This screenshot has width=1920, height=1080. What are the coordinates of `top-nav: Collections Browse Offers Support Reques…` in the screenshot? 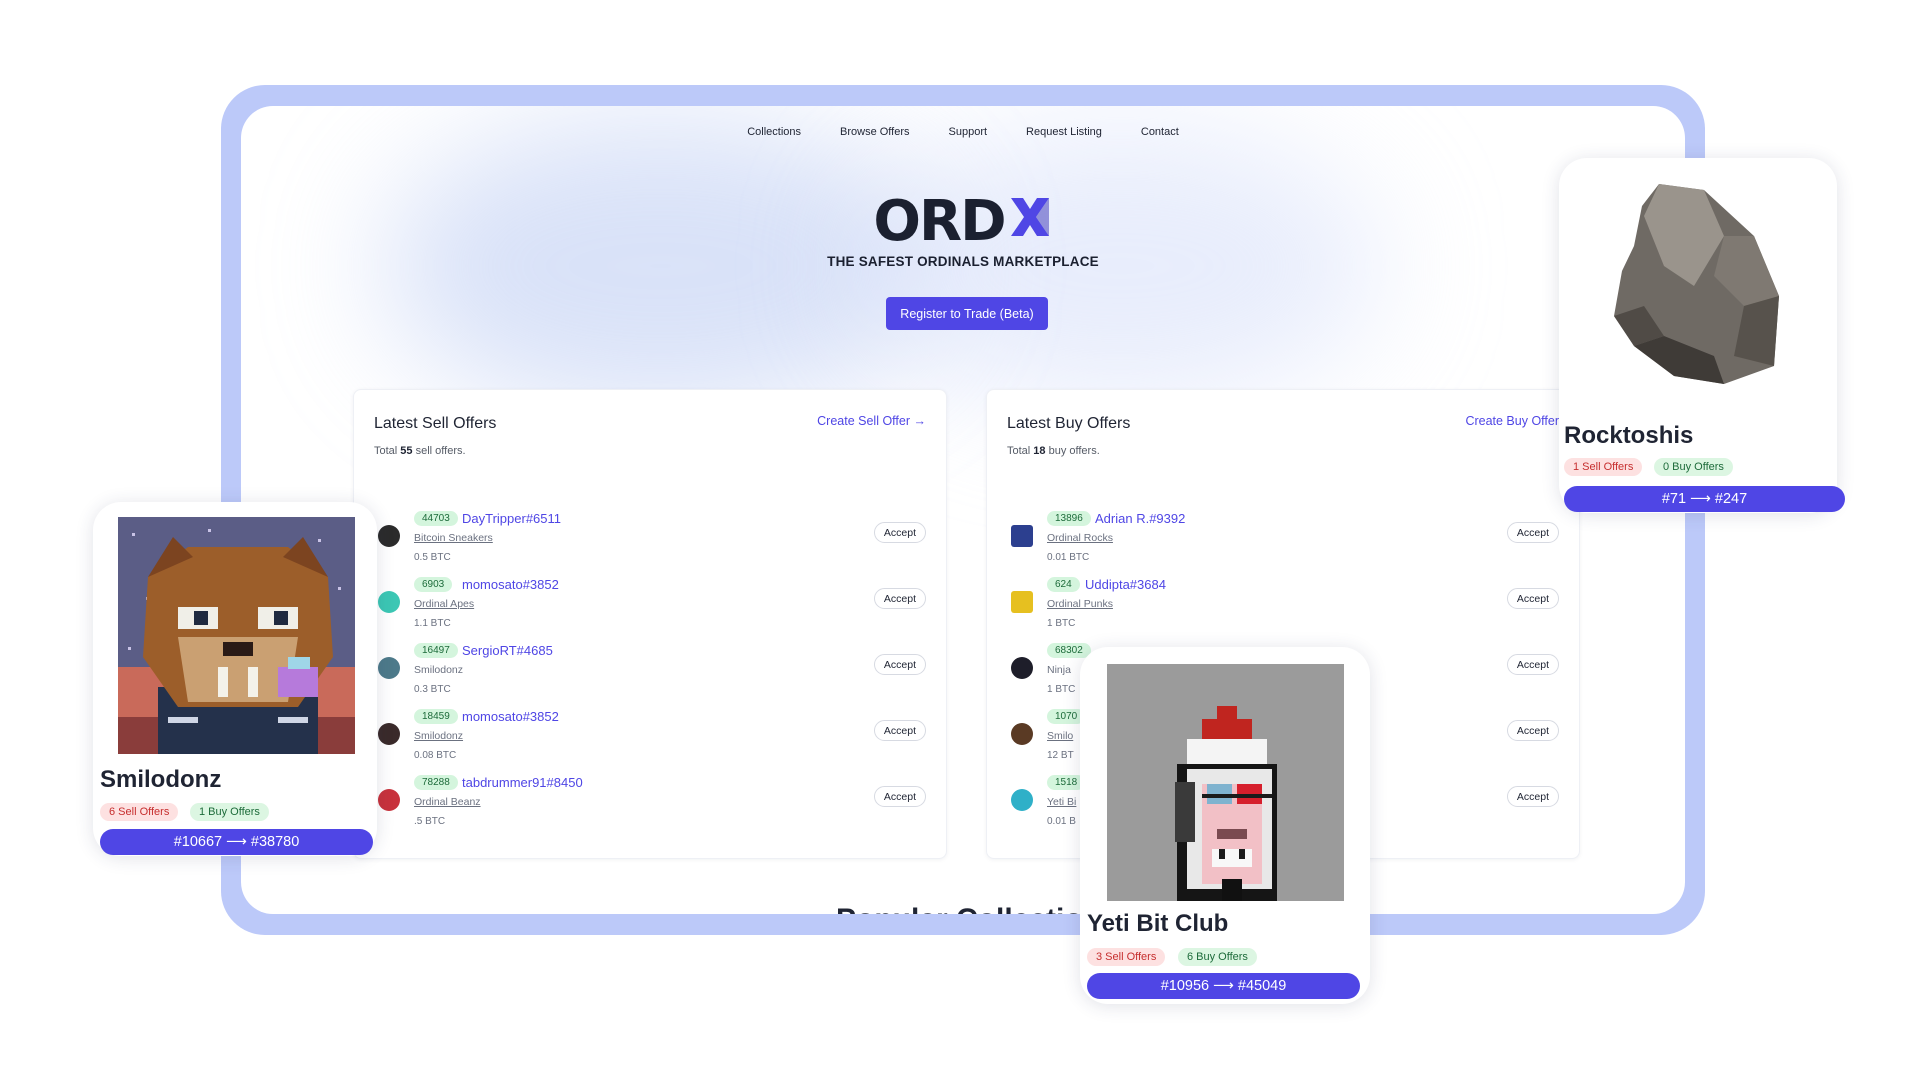 It's located at (963, 132).